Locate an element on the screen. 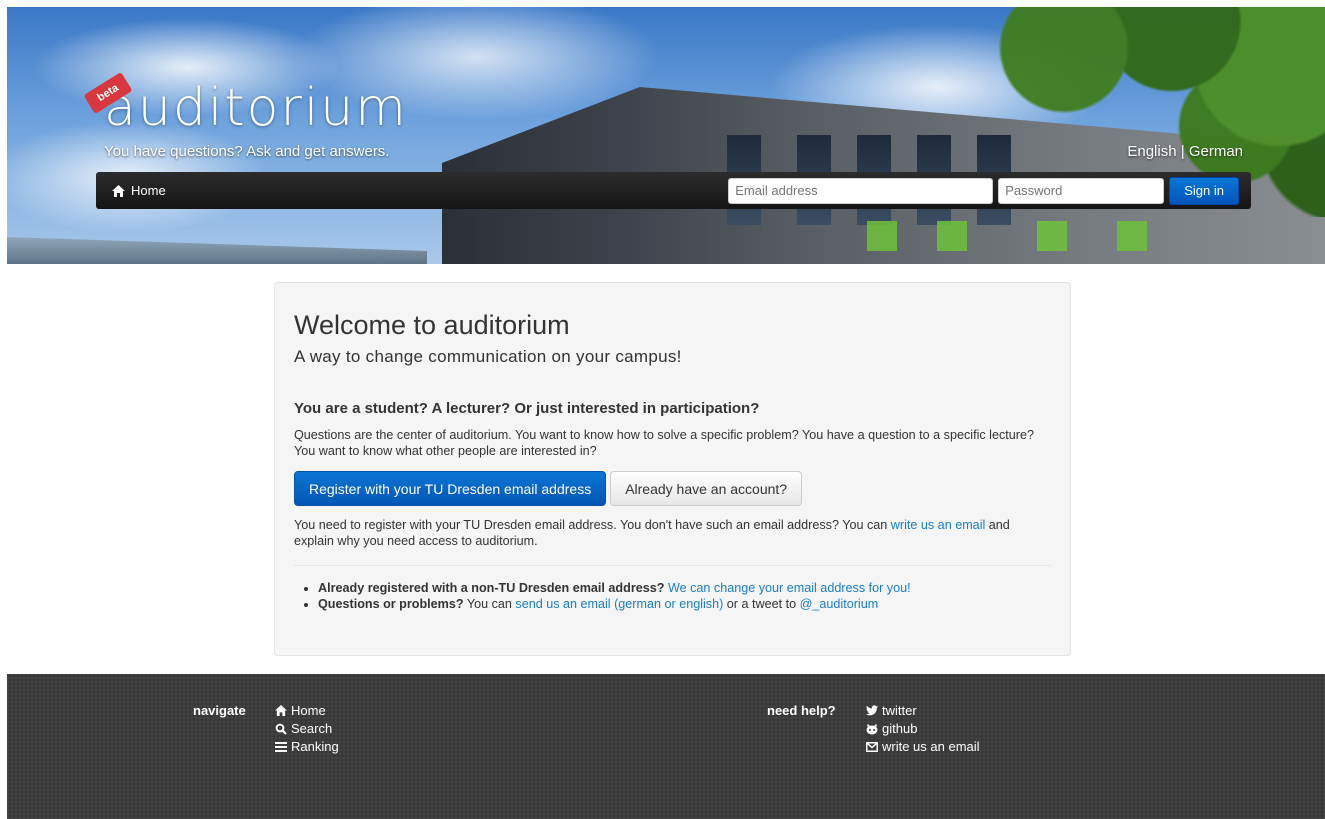 This screenshot has width=1325, height=819. footer-link-label: write us an email is located at coordinates (931, 746).